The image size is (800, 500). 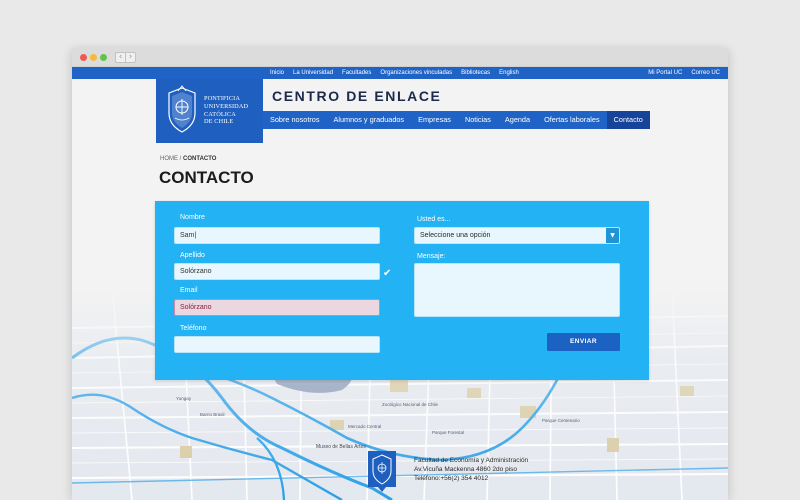 I want to click on top-link-bibliotecas: Bibliotecas, so click(x=475, y=73).